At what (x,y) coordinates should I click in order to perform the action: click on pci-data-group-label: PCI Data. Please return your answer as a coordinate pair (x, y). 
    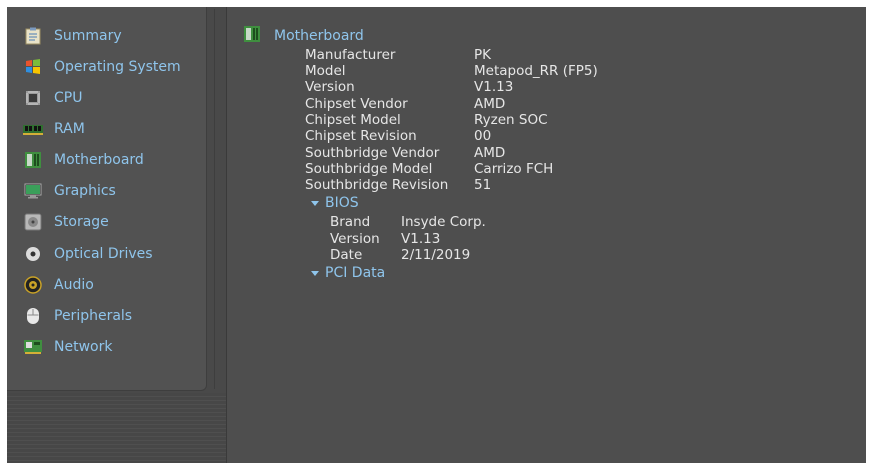
    Looking at the image, I should click on (355, 273).